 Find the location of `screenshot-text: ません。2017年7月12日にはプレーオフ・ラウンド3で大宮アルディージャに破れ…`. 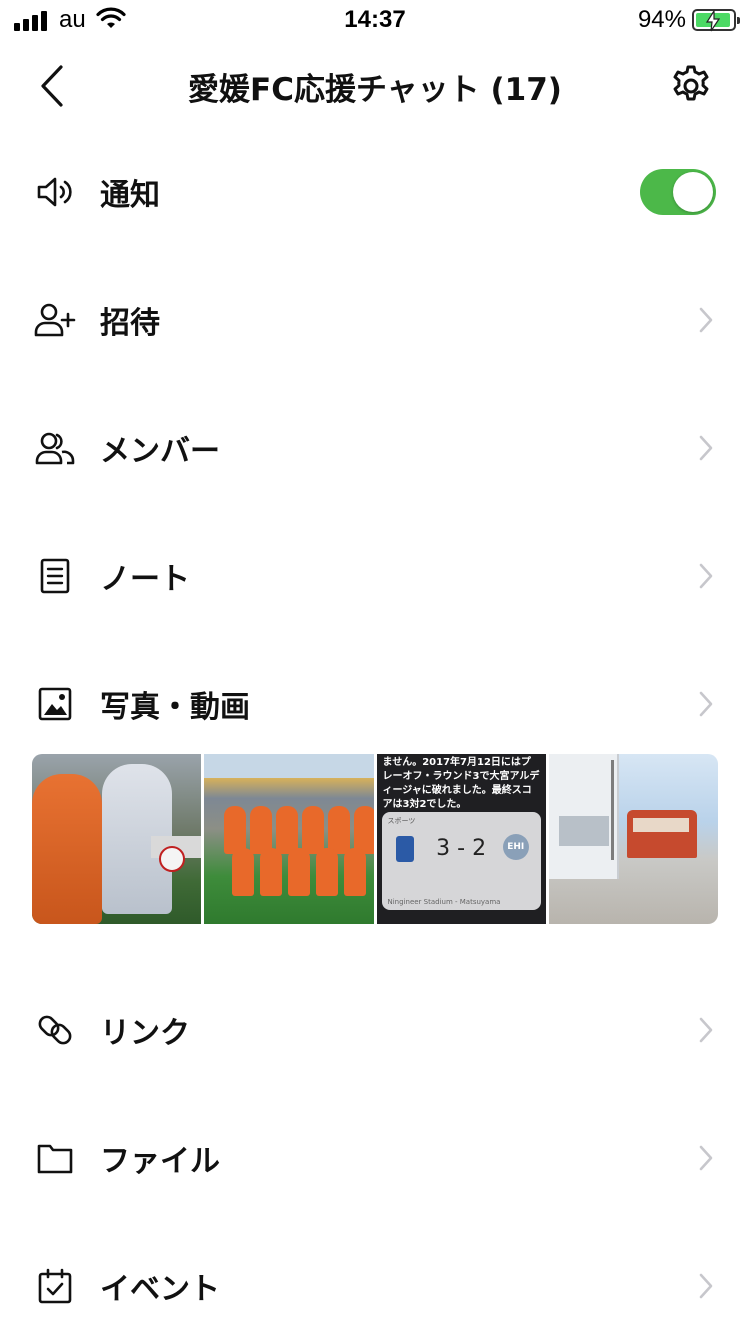

screenshot-text: ません。2017年7月12日にはプレーオフ・ラウンド3で大宮アルディージャに破れ… is located at coordinates (461, 783).